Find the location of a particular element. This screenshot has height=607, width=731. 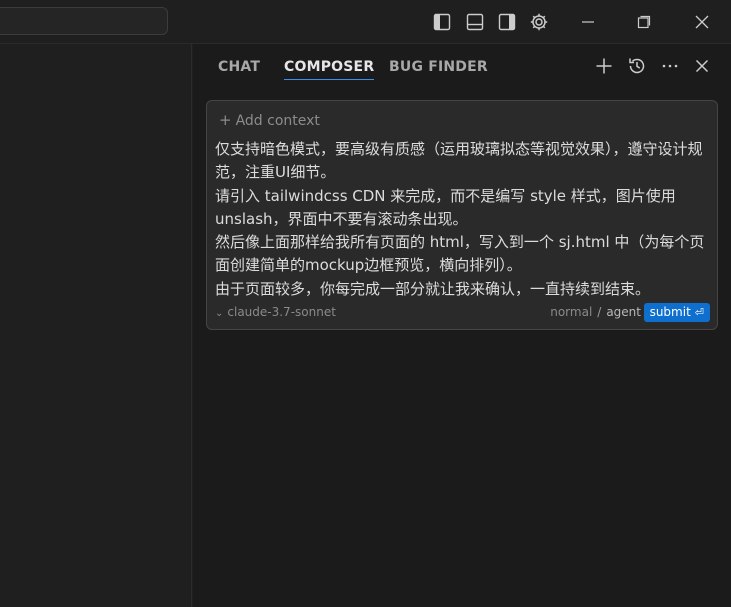

tab-bug-finder: BUG FINDER is located at coordinates (438, 67).